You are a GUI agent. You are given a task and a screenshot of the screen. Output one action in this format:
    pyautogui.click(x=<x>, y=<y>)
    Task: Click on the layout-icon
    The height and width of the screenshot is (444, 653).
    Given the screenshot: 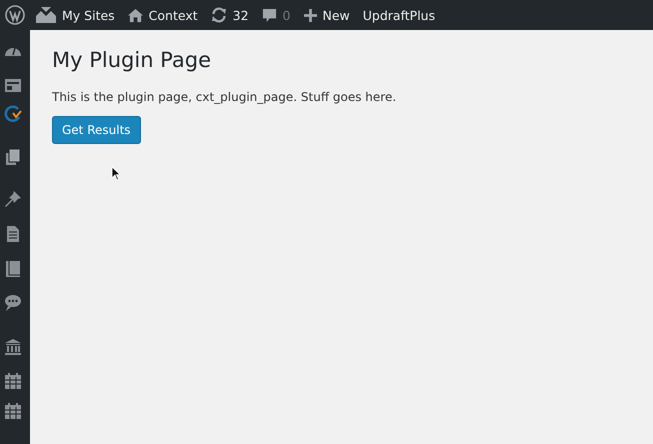 What is the action you would take?
    pyautogui.click(x=13, y=85)
    